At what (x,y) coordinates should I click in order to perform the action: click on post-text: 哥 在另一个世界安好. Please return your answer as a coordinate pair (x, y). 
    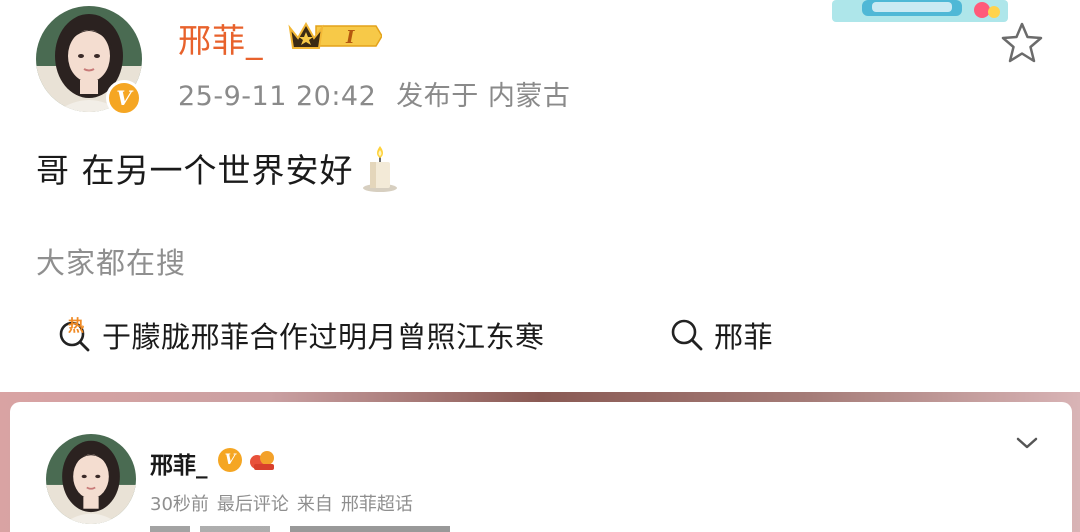
    Looking at the image, I should click on (195, 170).